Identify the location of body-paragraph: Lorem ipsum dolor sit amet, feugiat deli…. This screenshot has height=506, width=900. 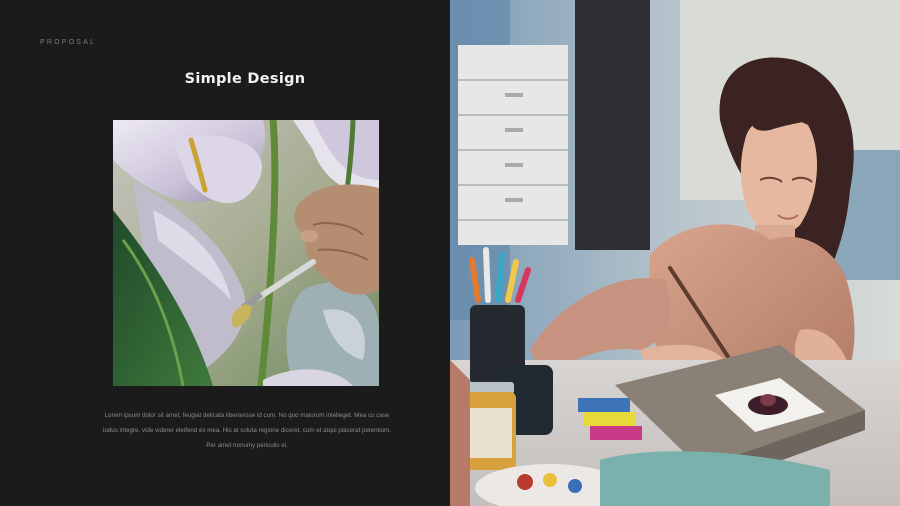
(247, 430).